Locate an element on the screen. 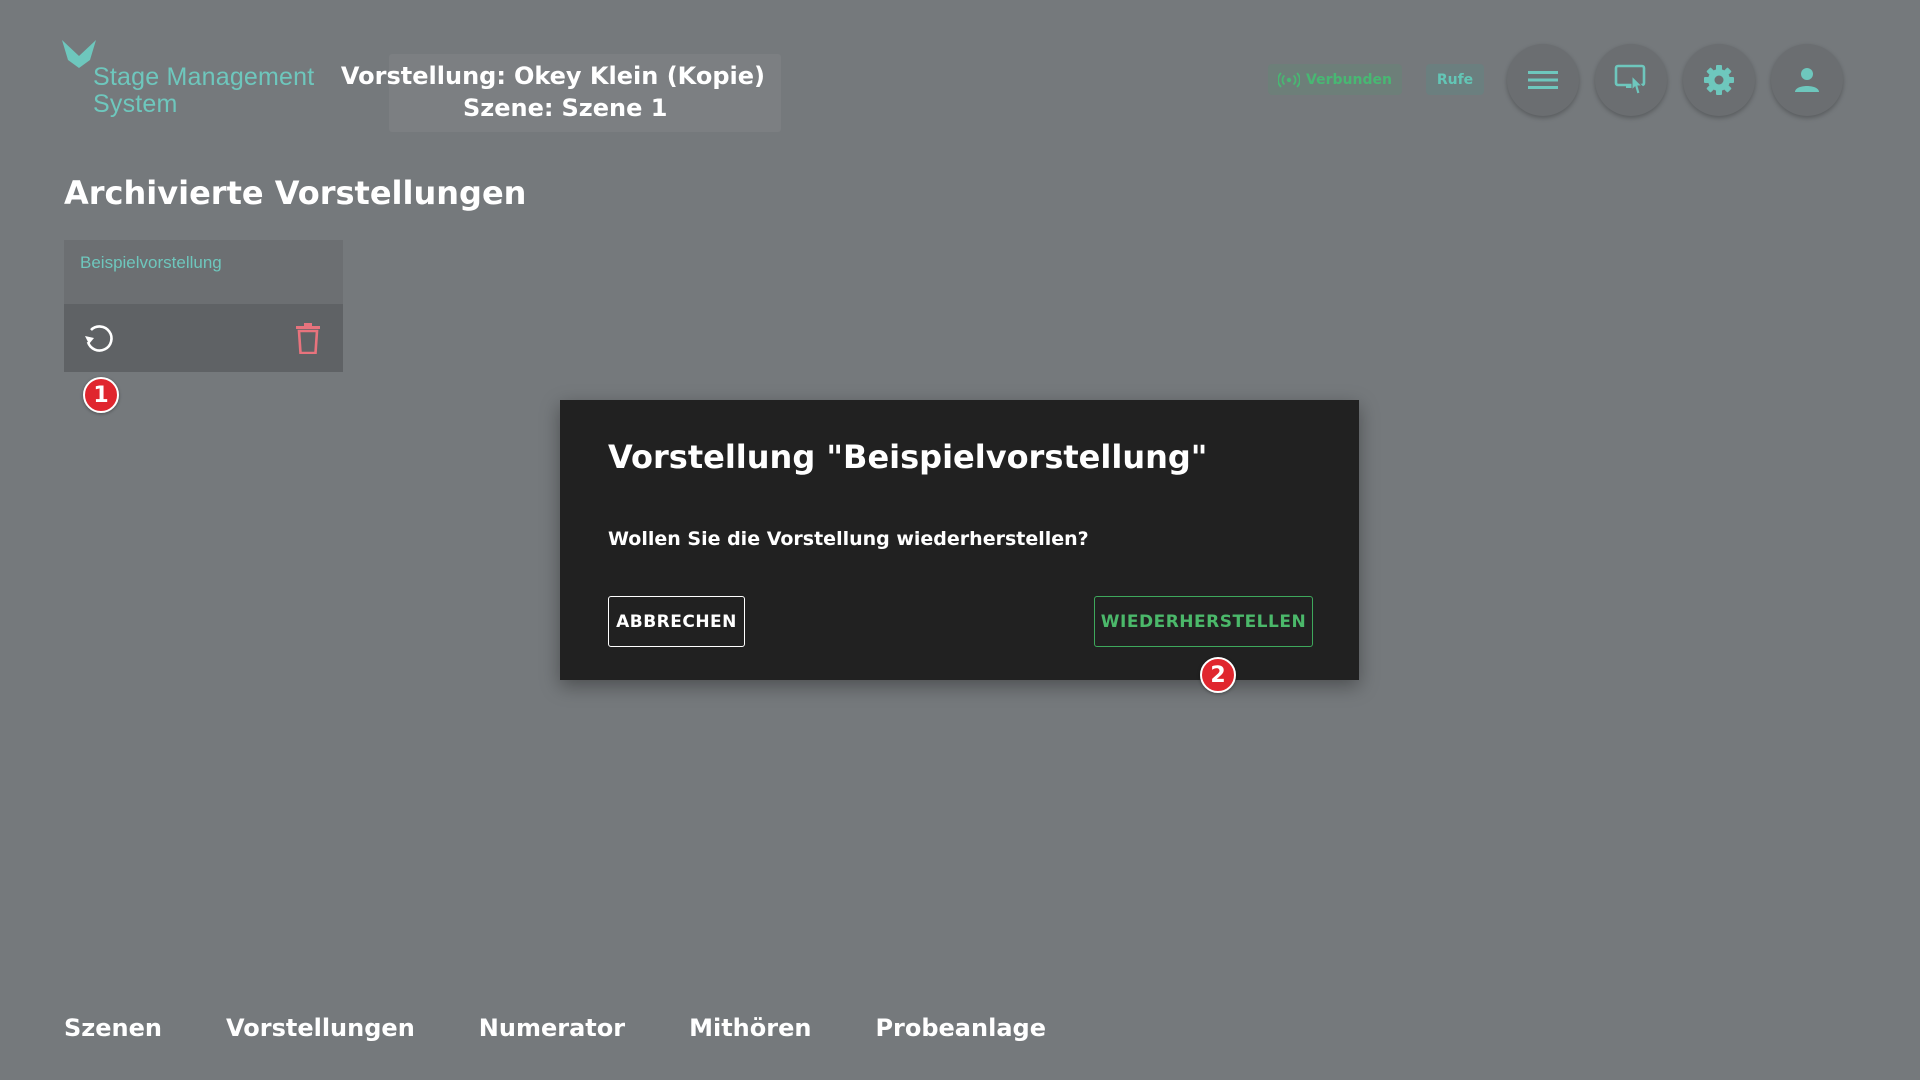 The image size is (1920, 1080). restore-icon is located at coordinates (99, 339).